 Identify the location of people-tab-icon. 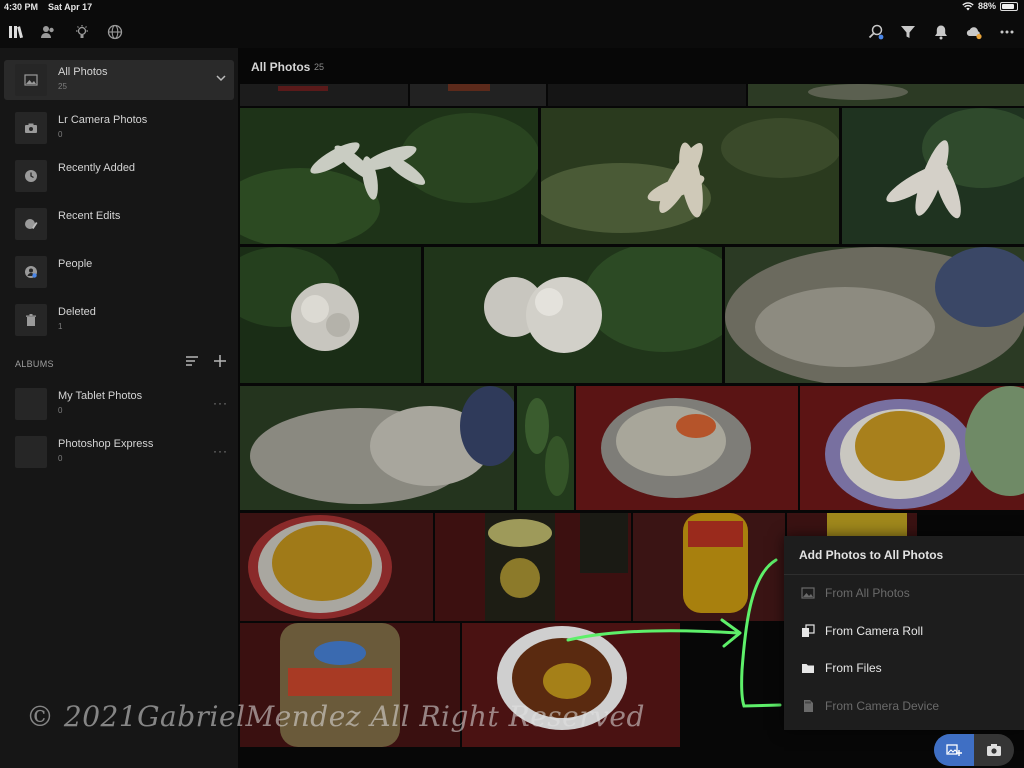
(48, 32).